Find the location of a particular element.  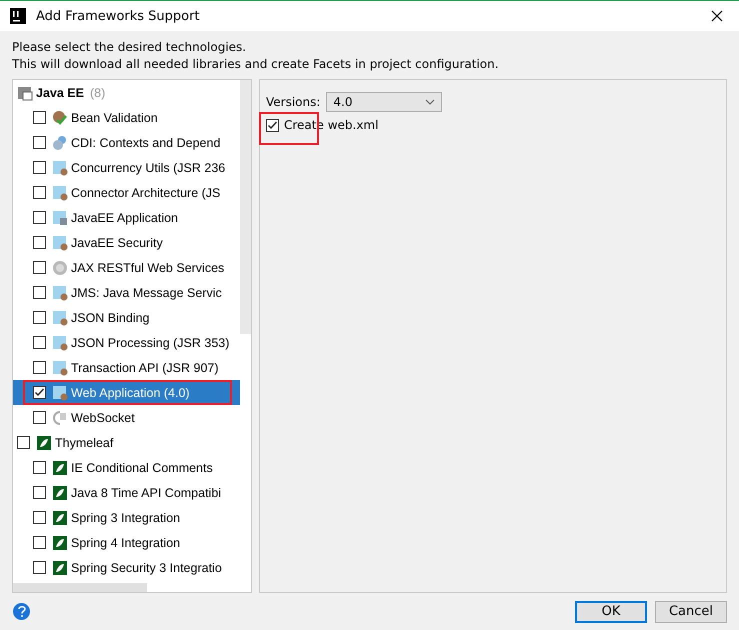

description-text: This will download all needed libraries and create Facets in project configuration. is located at coordinates (256, 64).